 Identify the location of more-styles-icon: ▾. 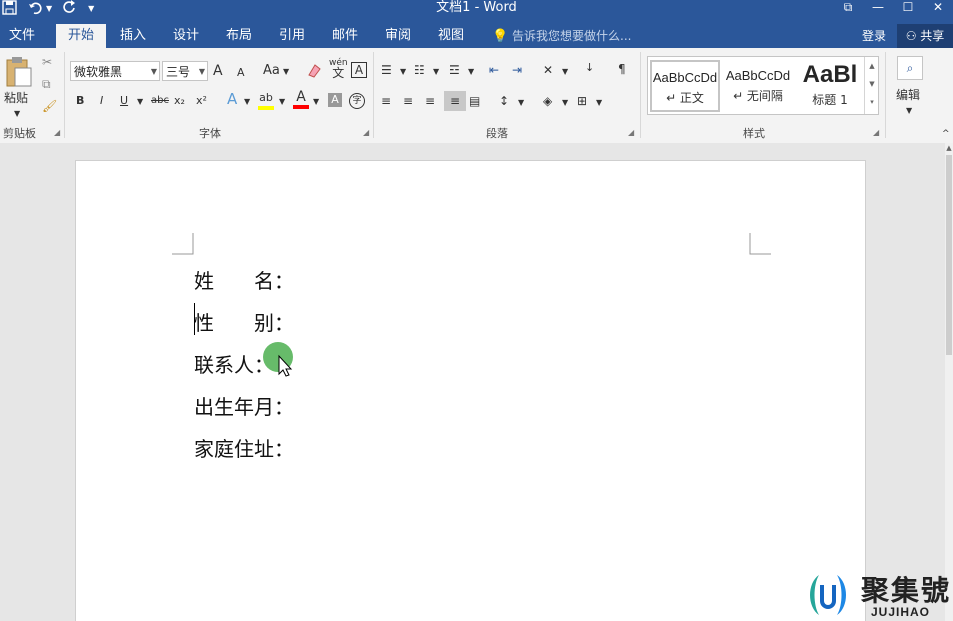
(872, 102).